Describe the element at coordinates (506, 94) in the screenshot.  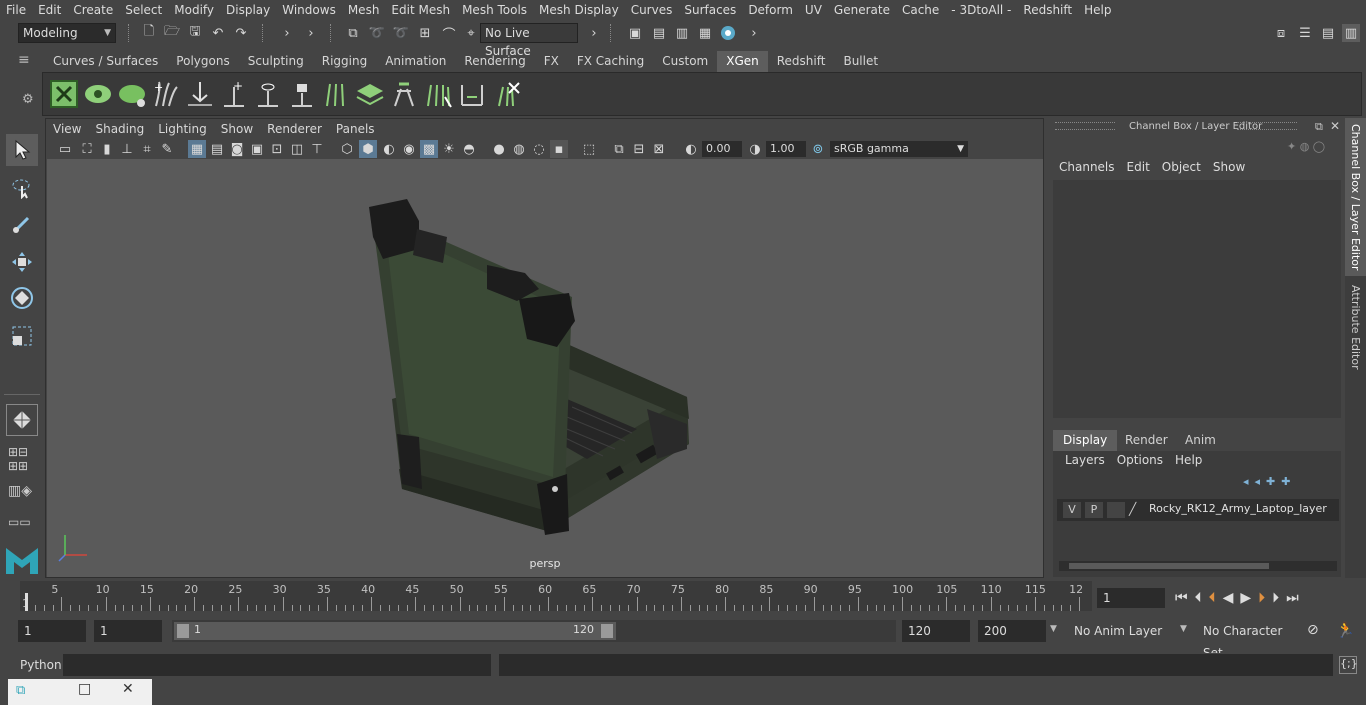
I see `delete-guide-icon` at that location.